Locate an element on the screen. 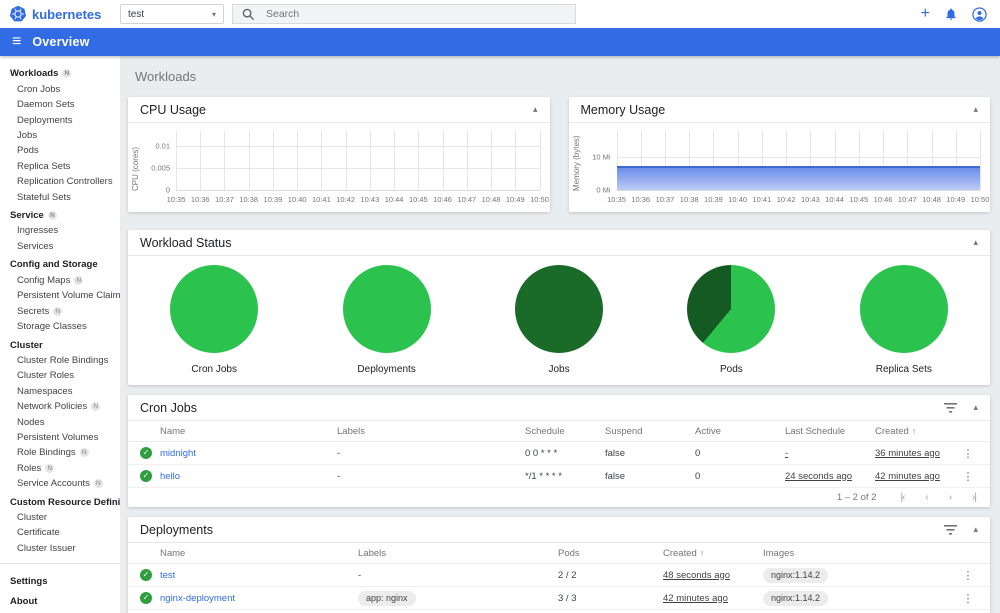 The image size is (1000, 613). cell-value: 24 seconds ago is located at coordinates (819, 476).